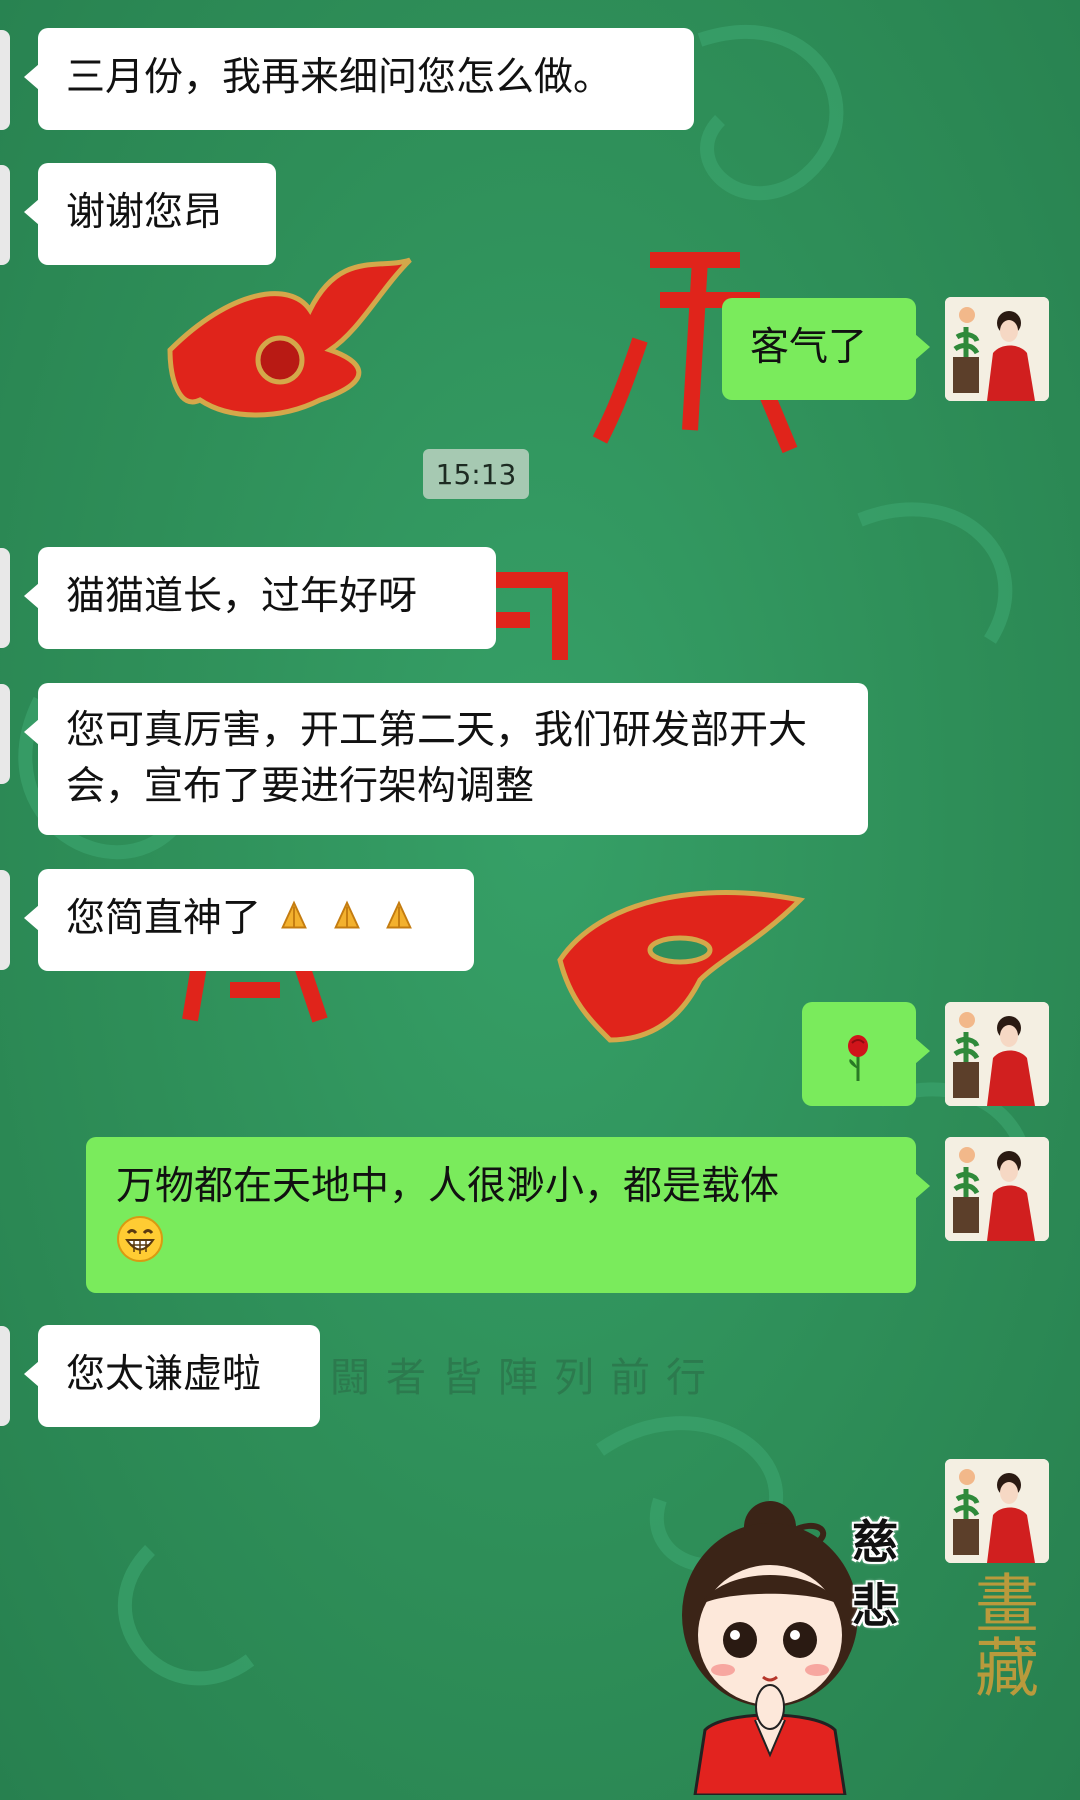 The image size is (1080, 1800). What do you see at coordinates (289, 337) in the screenshot?
I see `red-bird-left` at bounding box center [289, 337].